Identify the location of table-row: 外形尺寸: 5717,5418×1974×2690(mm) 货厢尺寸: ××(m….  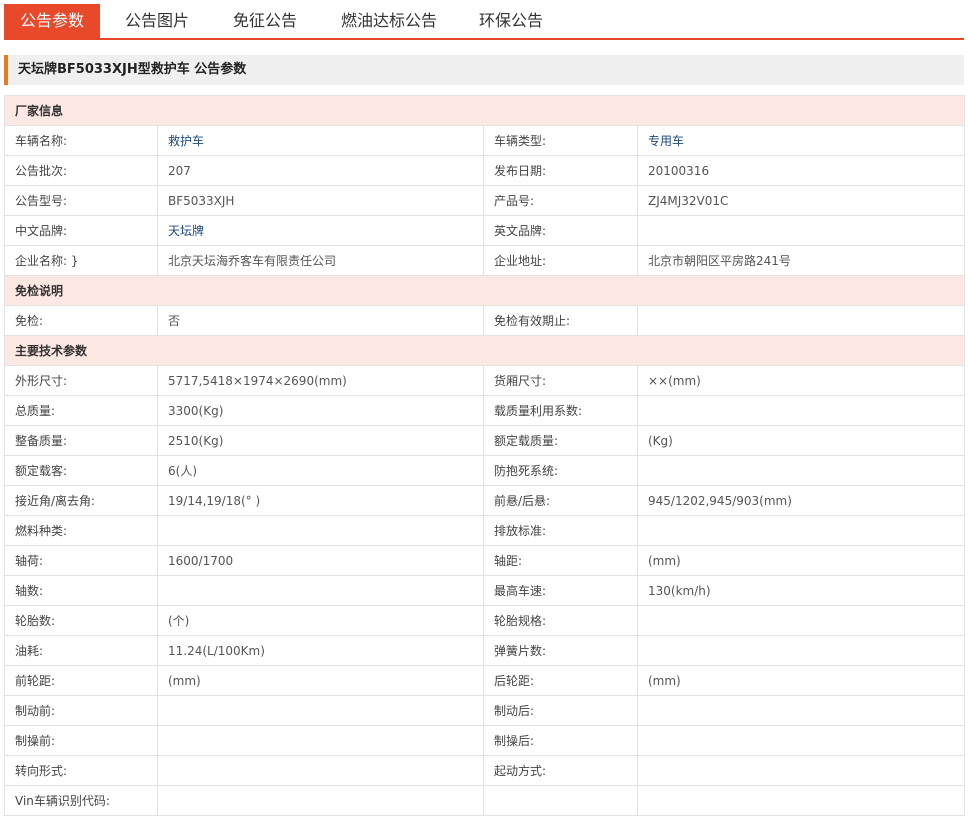
(485, 380).